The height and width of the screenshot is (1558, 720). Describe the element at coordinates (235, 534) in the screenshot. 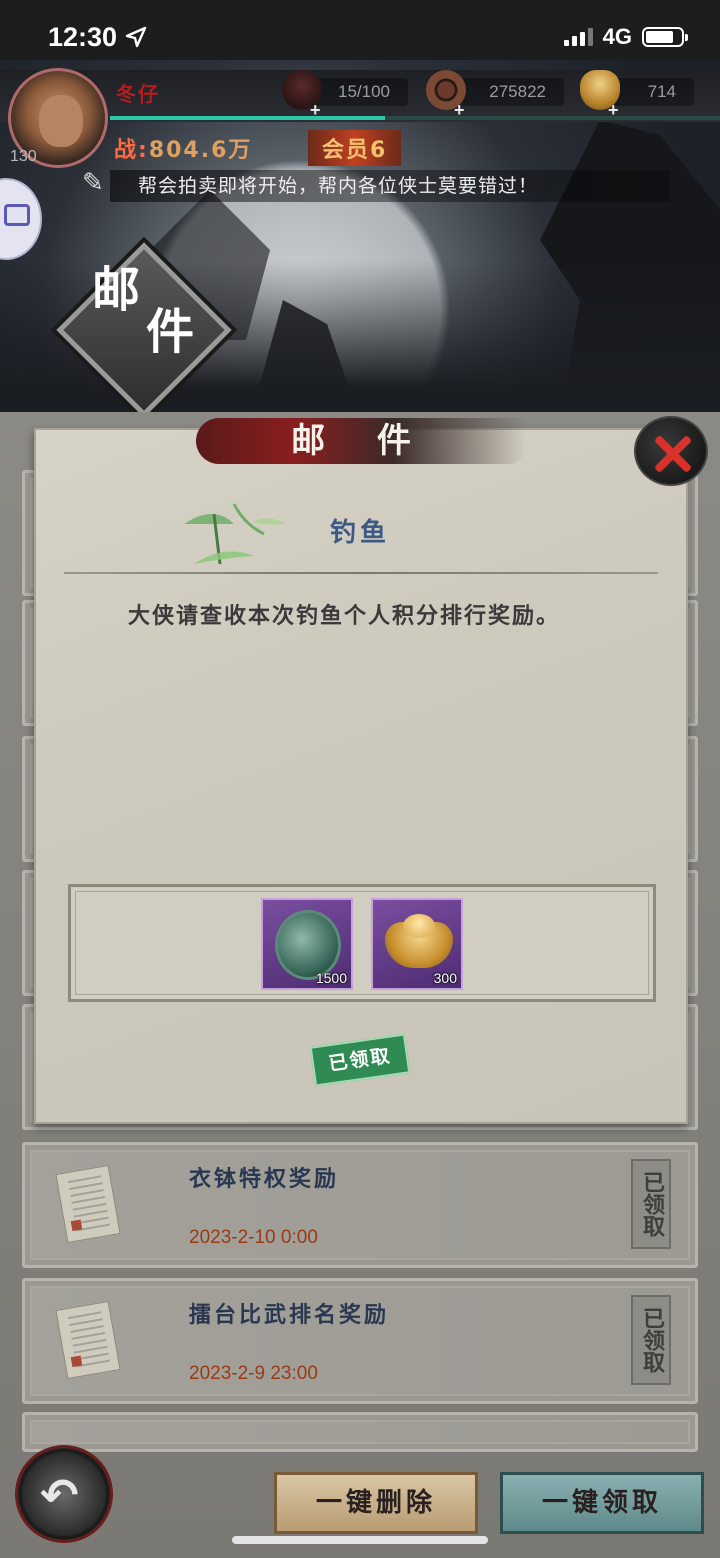

I see `bamboo-leaf-icon` at that location.